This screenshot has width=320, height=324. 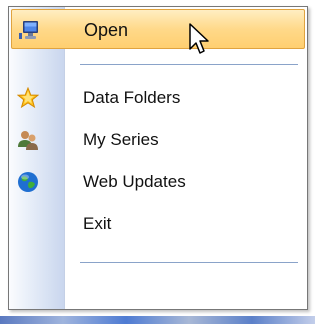 I want to click on background-strip, so click(x=157, y=320).